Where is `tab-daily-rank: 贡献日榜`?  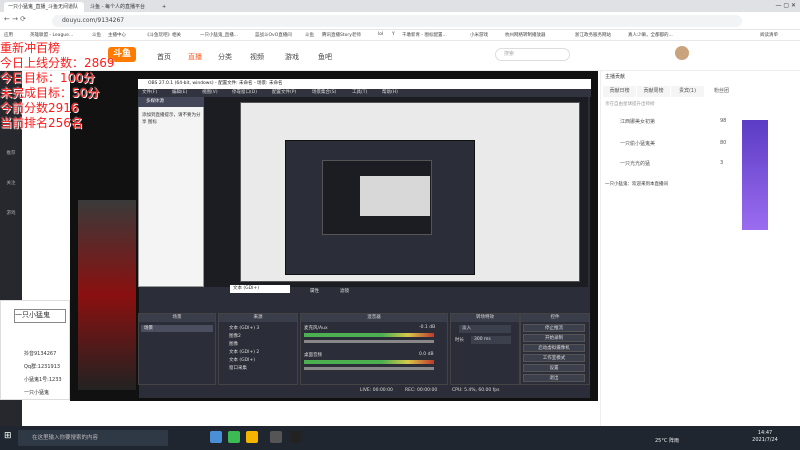 tab-daily-rank: 贡献日榜 is located at coordinates (619, 91).